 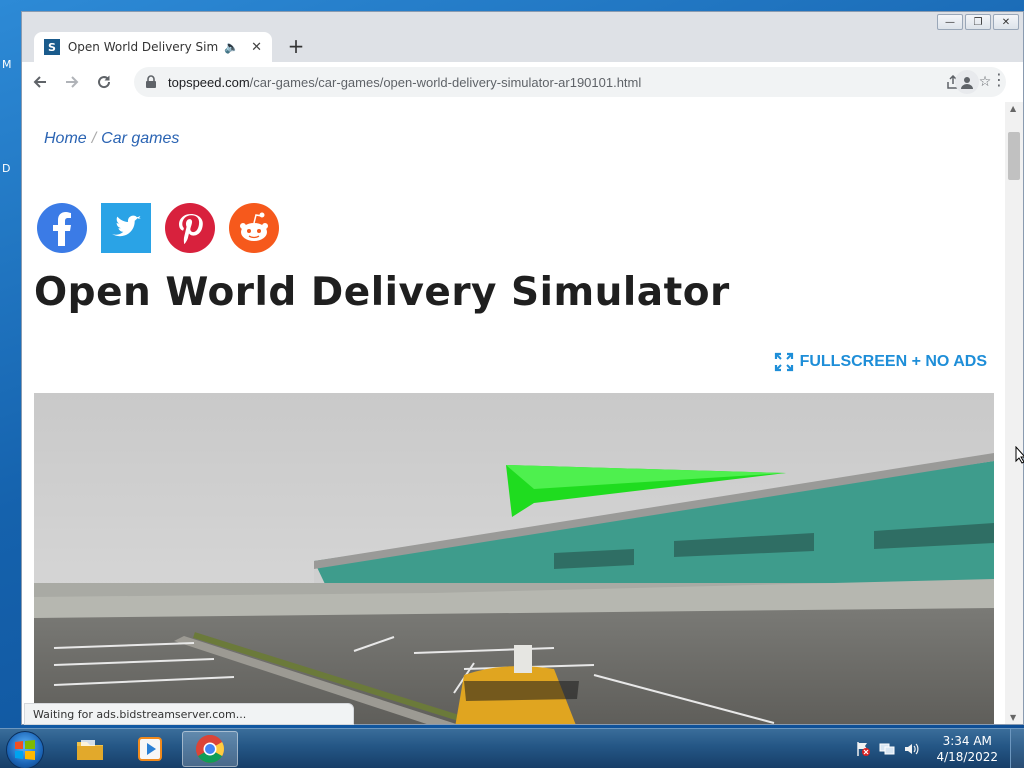 I want to click on taskbar-explorer-button, so click(x=90, y=749).